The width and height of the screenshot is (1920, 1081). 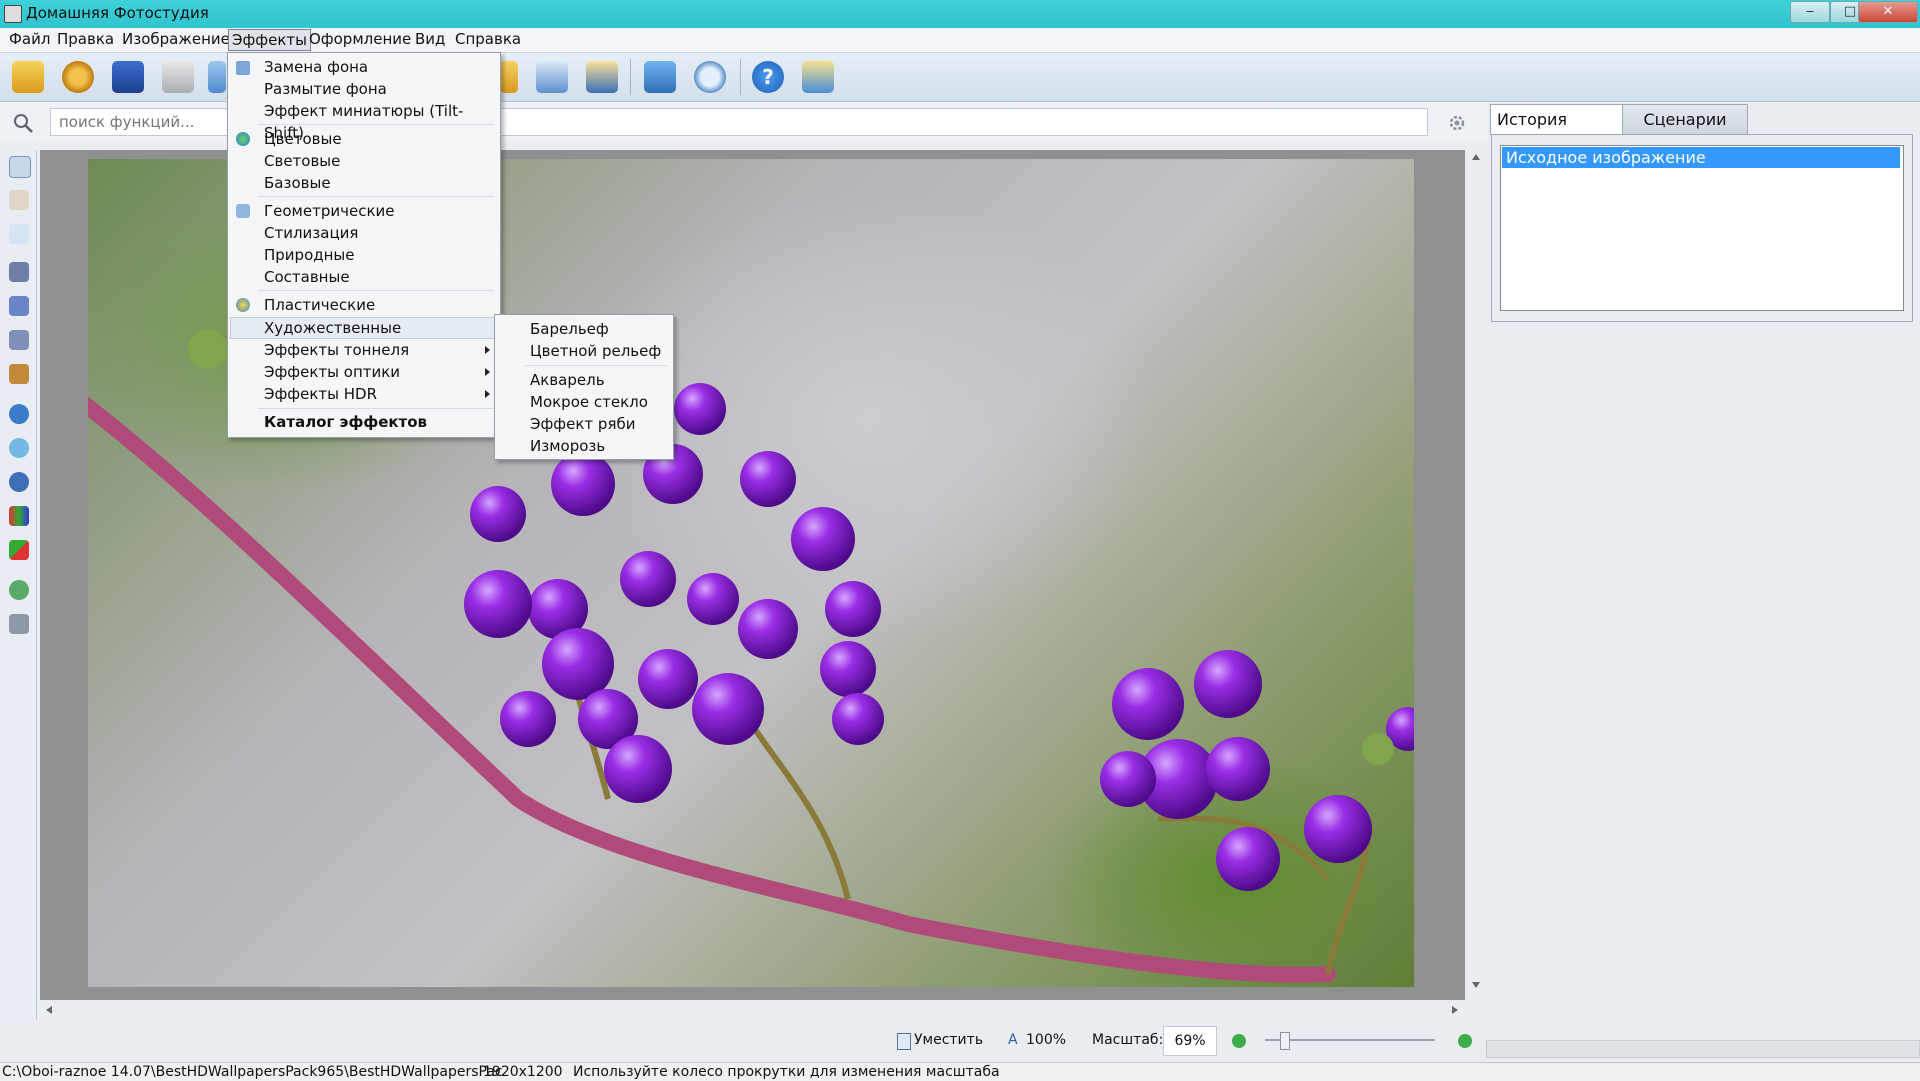 What do you see at coordinates (19, 200) in the screenshot?
I see `hand-pan-icon` at bounding box center [19, 200].